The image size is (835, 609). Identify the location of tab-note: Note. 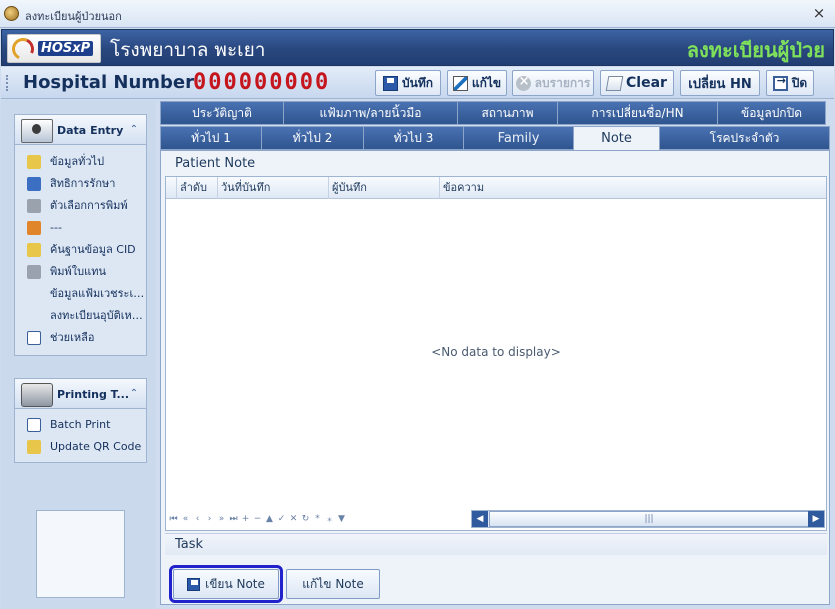
(617, 138).